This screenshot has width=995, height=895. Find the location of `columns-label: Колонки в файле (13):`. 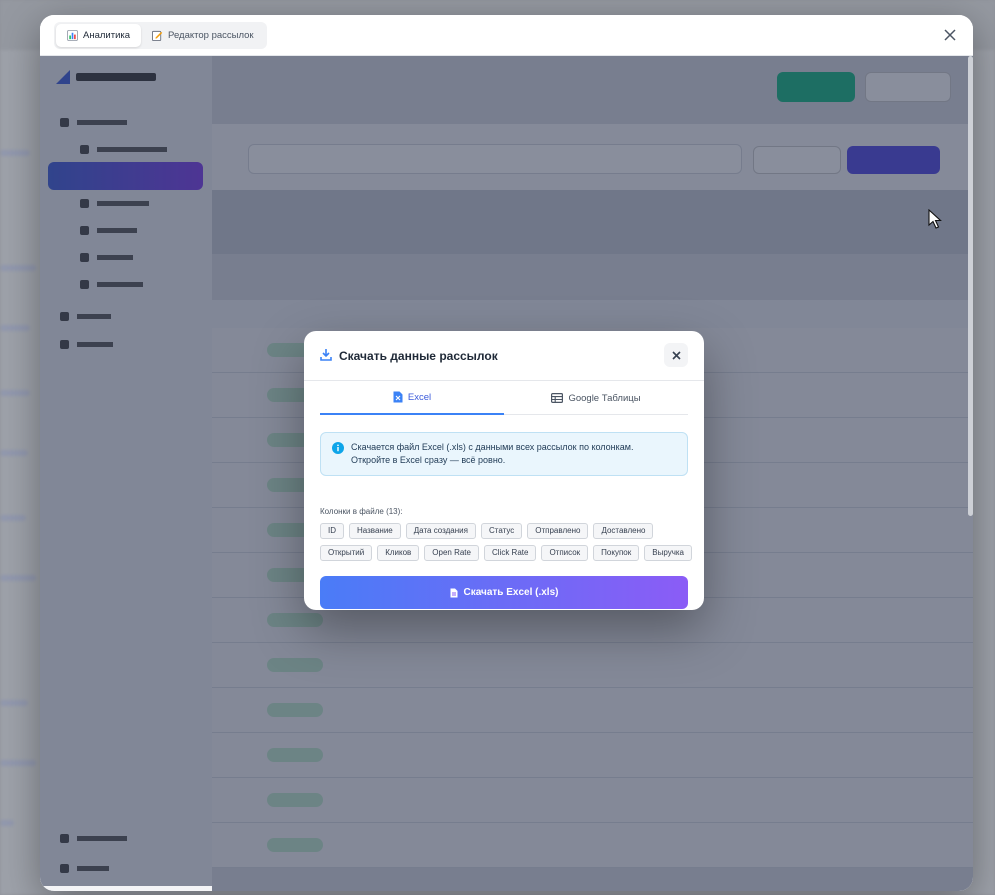

columns-label: Колонки в файле (13): is located at coordinates (361, 511).